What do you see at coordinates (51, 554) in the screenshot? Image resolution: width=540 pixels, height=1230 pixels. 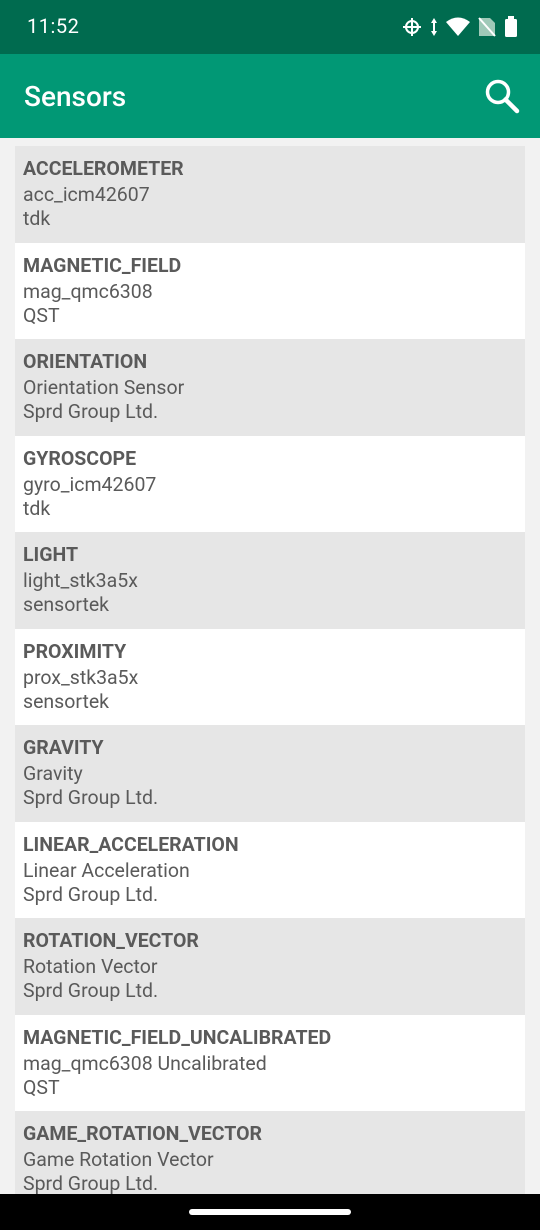 I see `sensor-type: LIGHT` at bounding box center [51, 554].